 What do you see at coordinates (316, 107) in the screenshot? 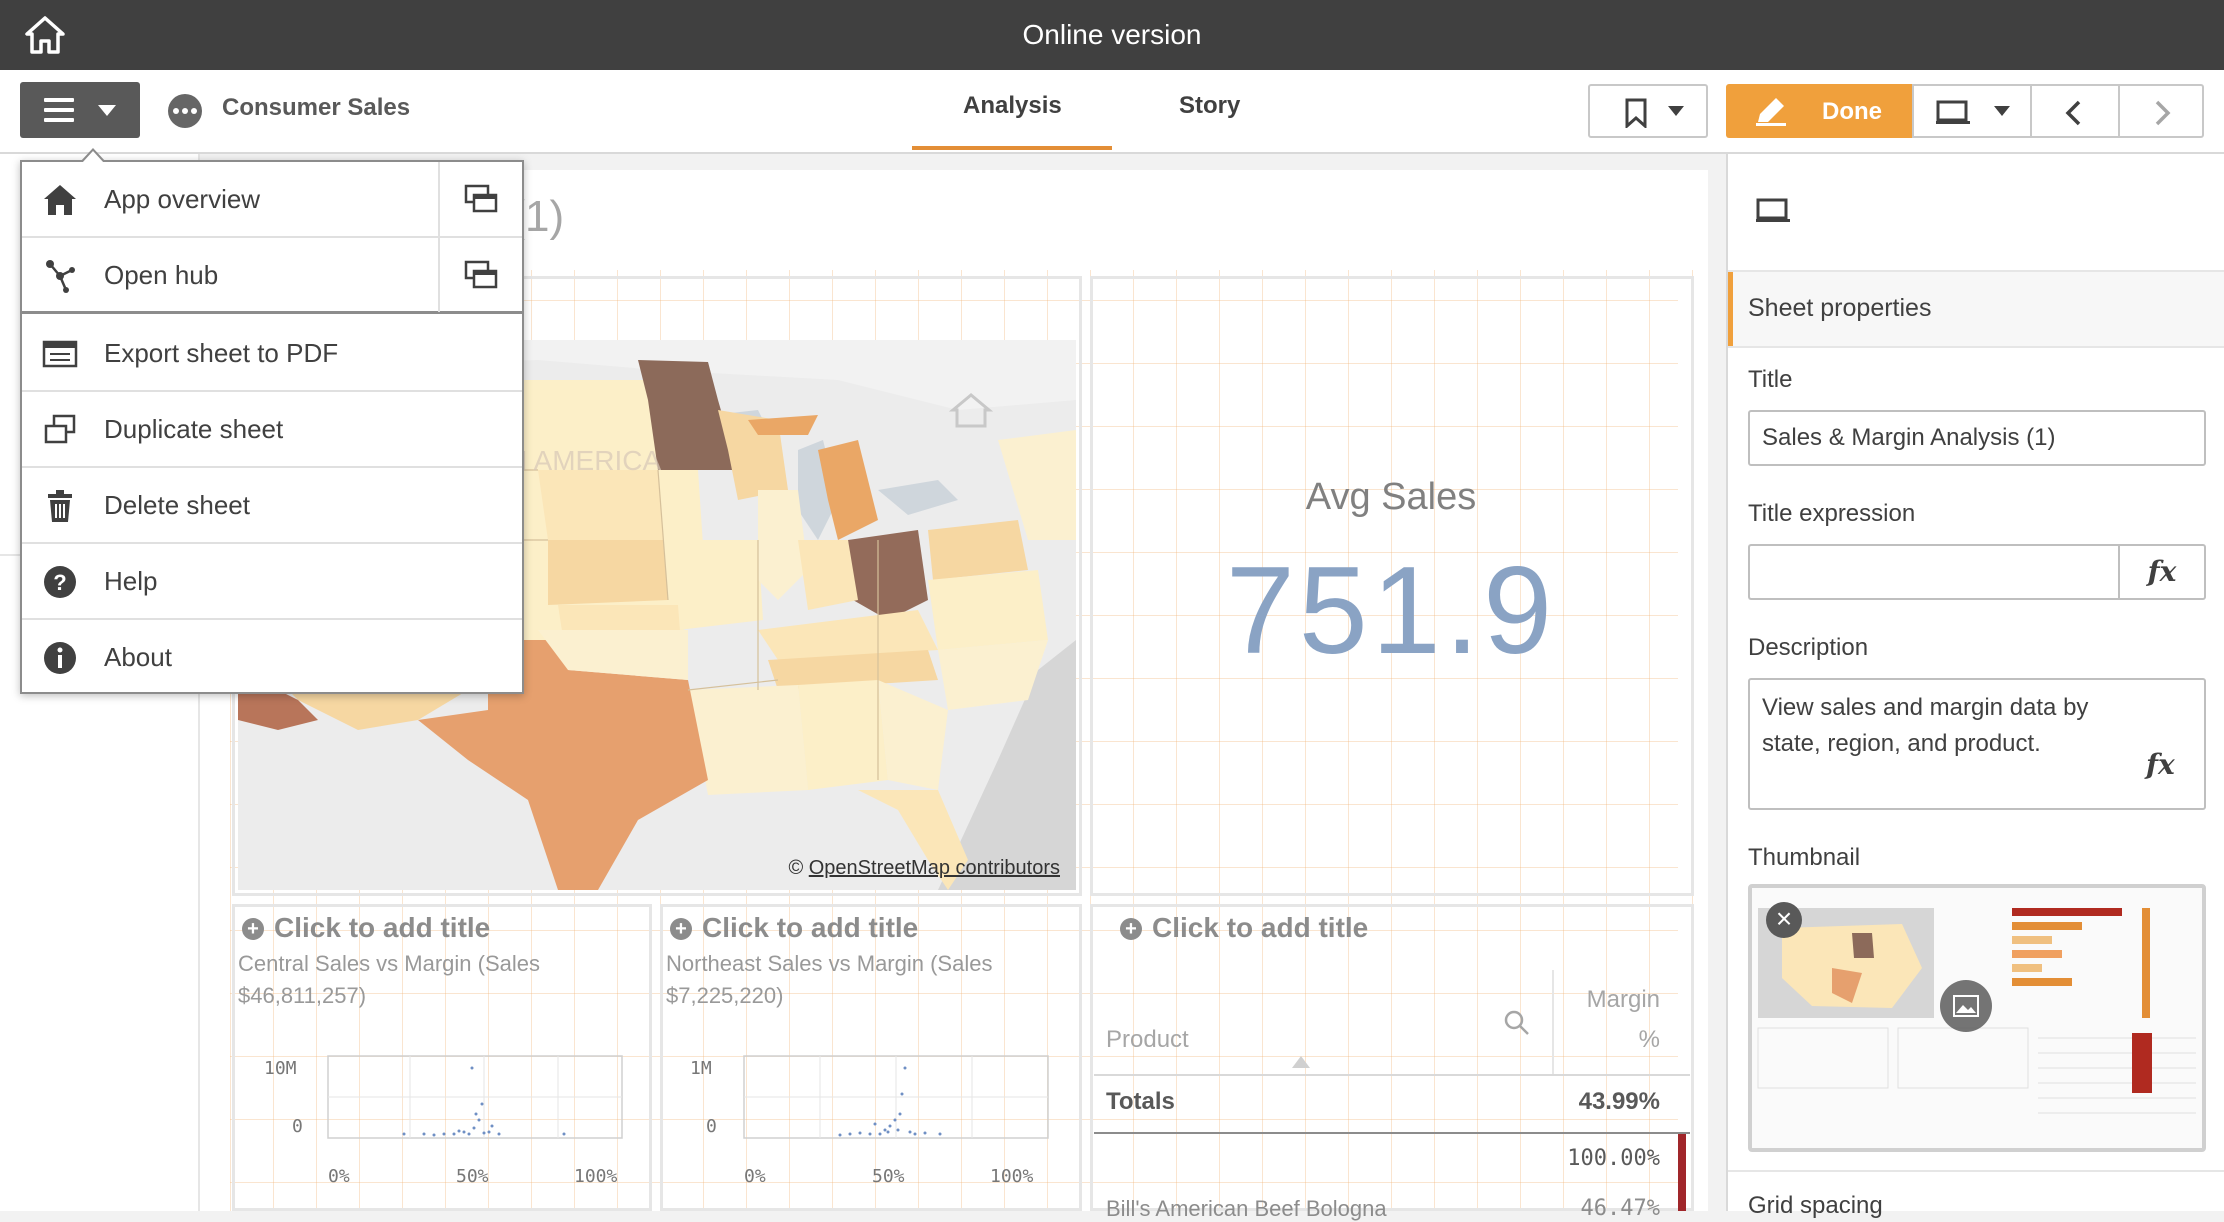
I see `app-name: Consumer Sales` at bounding box center [316, 107].